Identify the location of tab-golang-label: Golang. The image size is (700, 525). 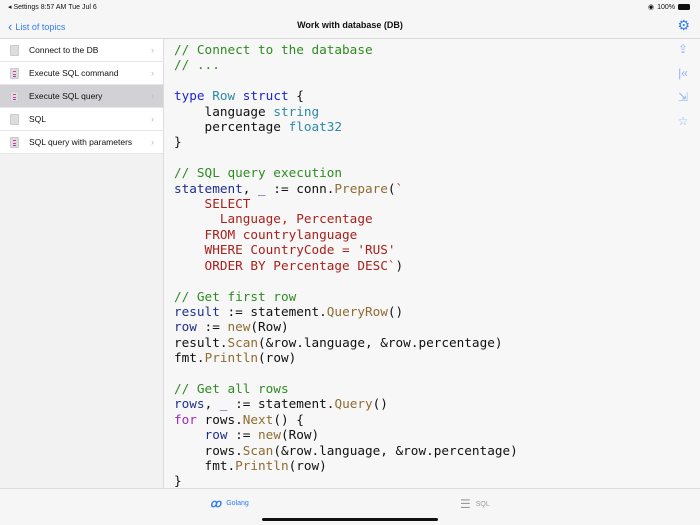
(237, 503).